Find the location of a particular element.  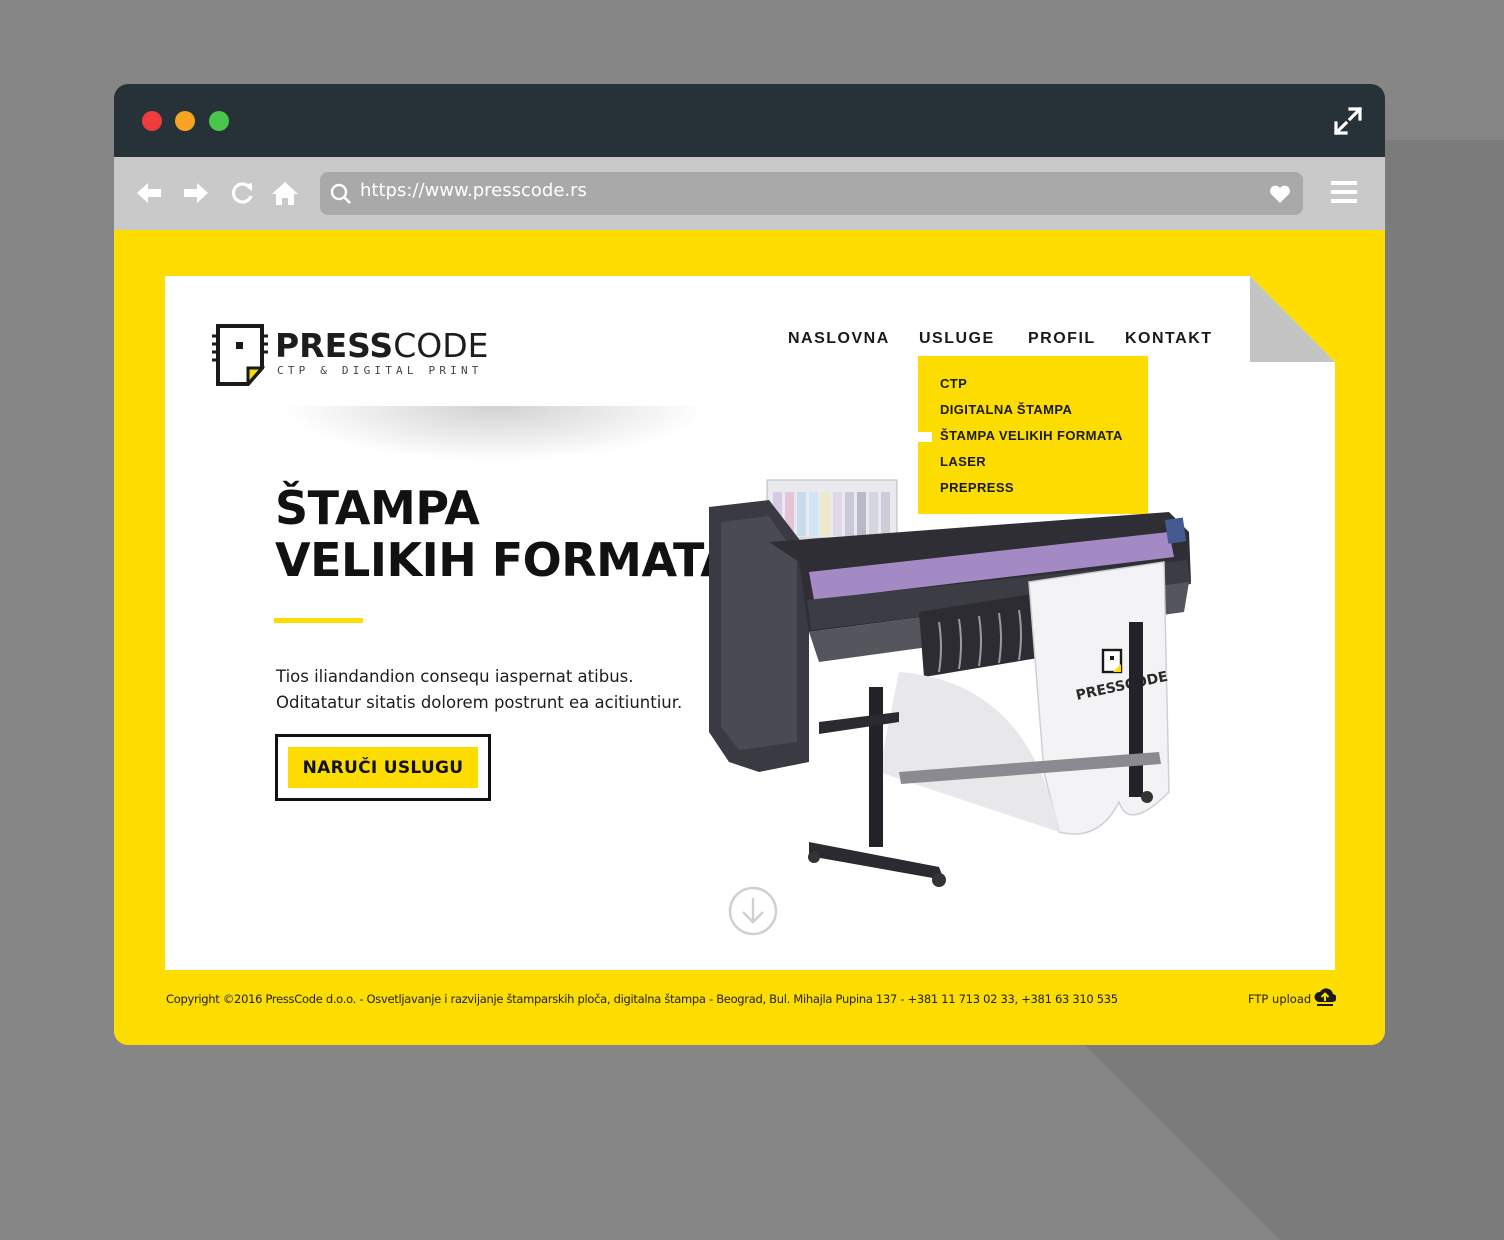

cta-frame: NARUČI USLUGU is located at coordinates (383, 767).